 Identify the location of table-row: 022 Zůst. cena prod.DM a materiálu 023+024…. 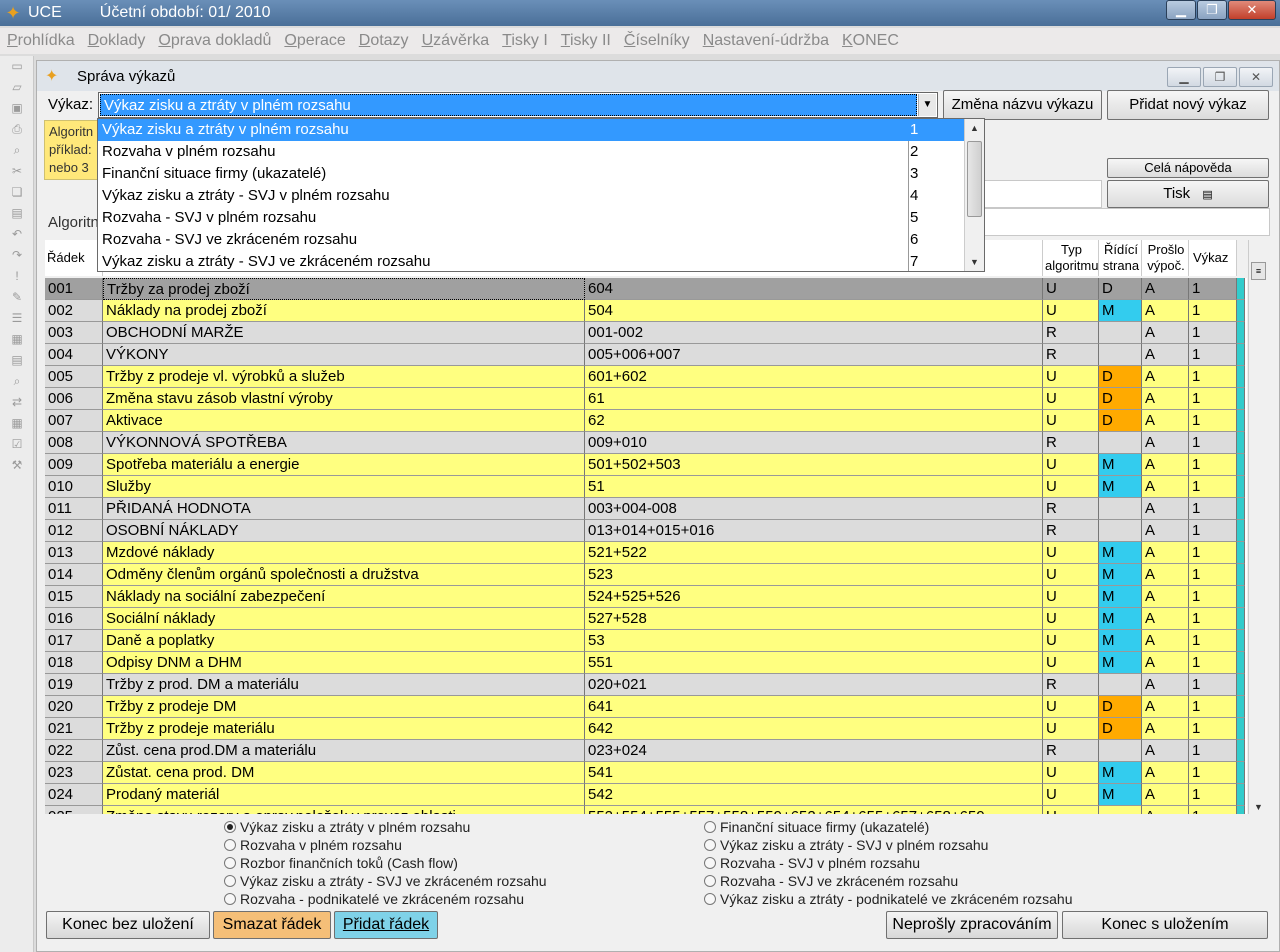
(645, 751).